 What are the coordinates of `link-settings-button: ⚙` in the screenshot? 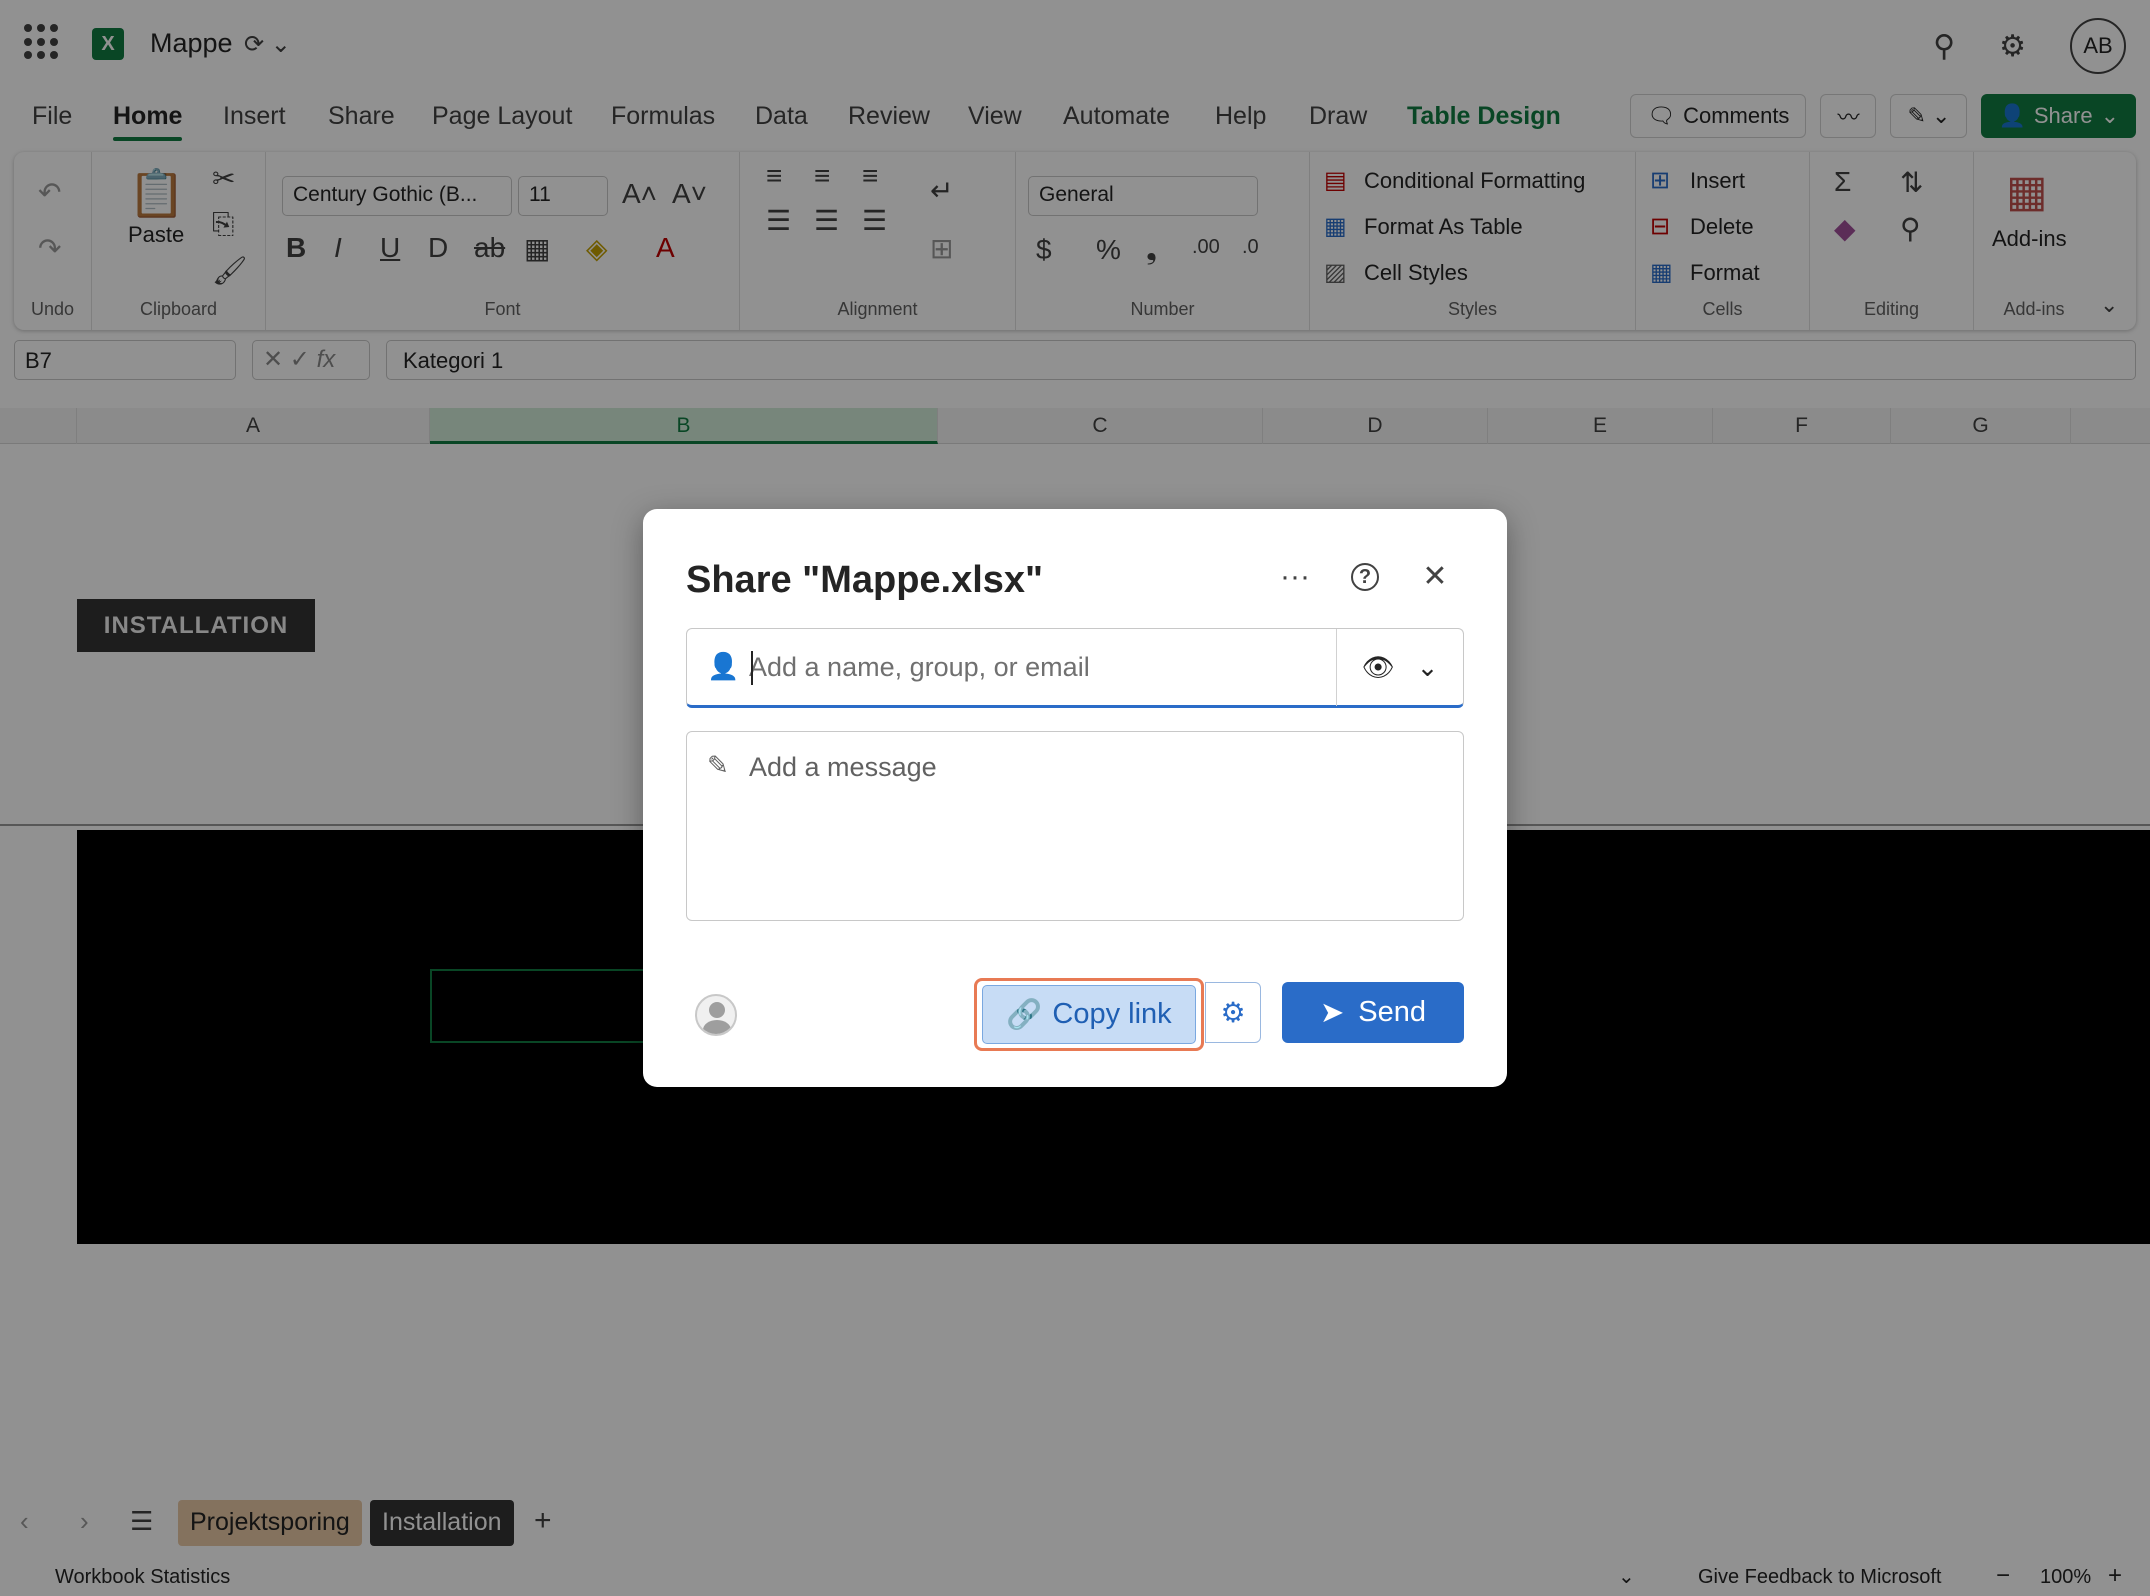 It's located at (1233, 1012).